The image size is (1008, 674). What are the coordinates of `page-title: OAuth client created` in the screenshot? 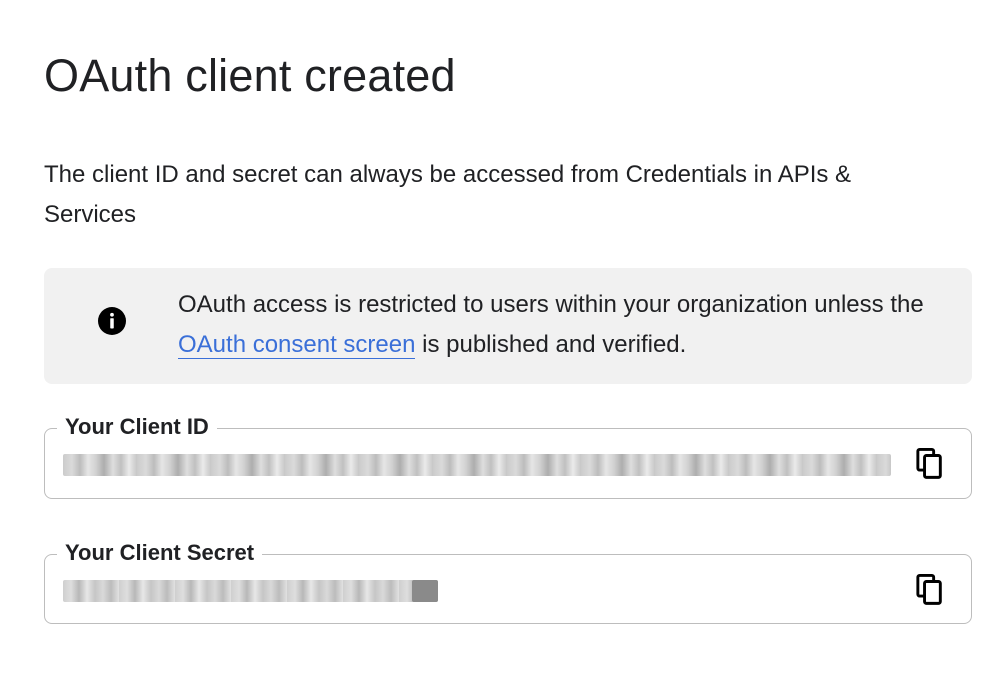 It's located at (250, 75).